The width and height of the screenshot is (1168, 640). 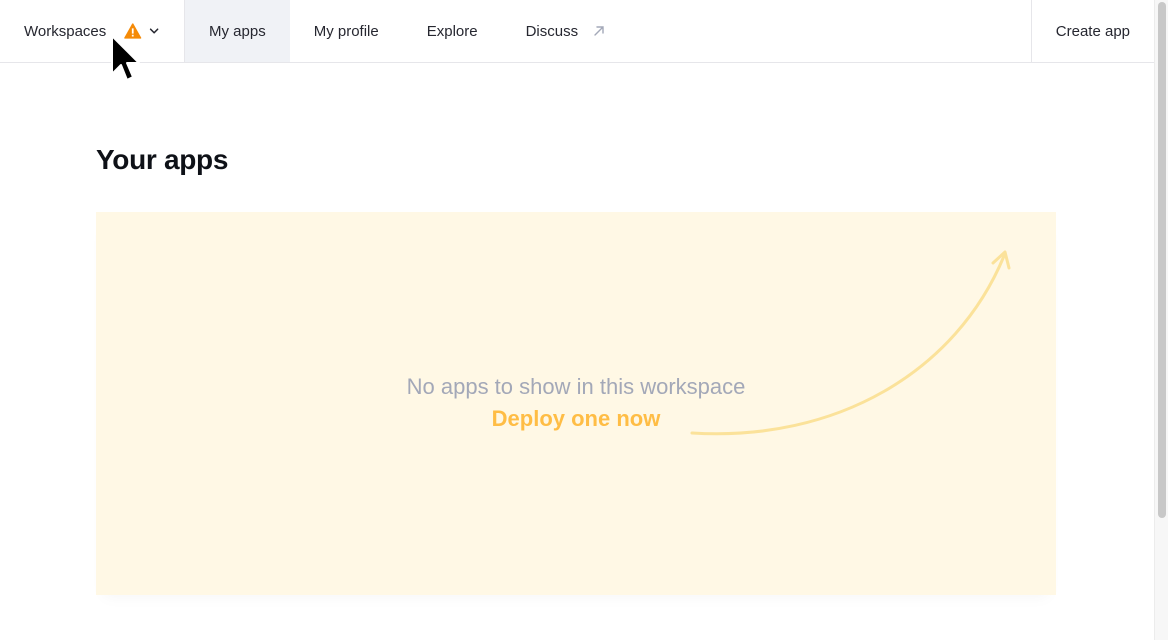 I want to click on chevron-down-icon, so click(x=154, y=31).